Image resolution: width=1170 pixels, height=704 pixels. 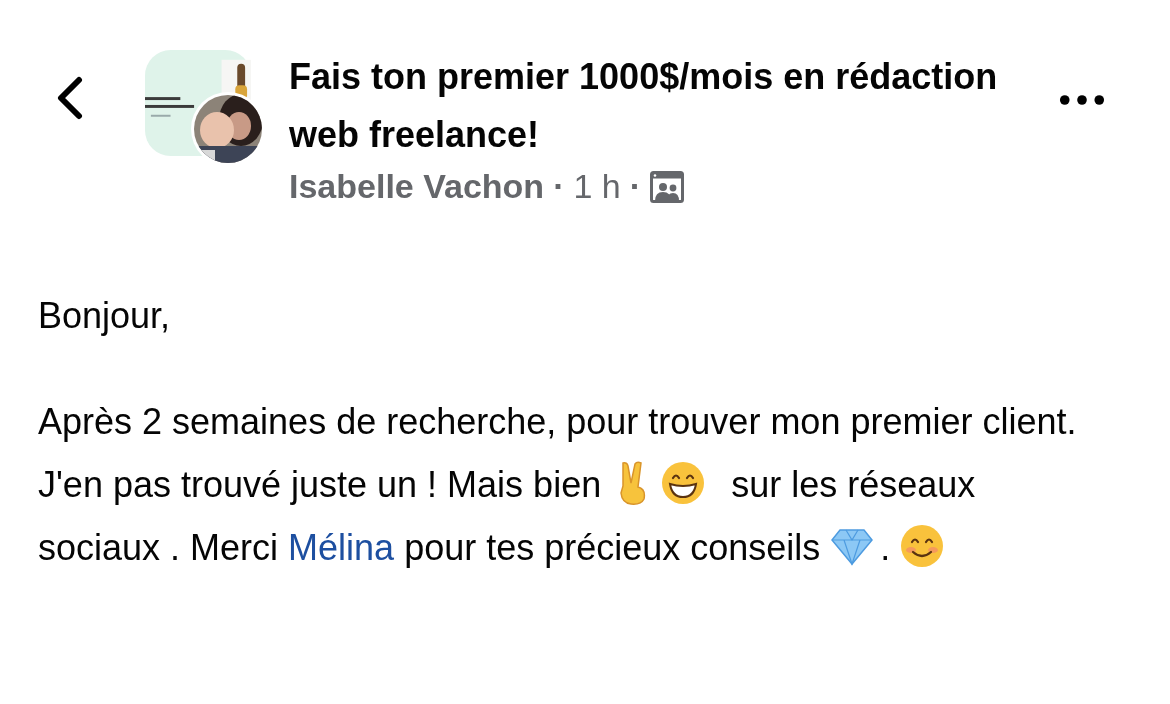 What do you see at coordinates (105, 316) in the screenshot?
I see `post-text: Bonjour,` at bounding box center [105, 316].